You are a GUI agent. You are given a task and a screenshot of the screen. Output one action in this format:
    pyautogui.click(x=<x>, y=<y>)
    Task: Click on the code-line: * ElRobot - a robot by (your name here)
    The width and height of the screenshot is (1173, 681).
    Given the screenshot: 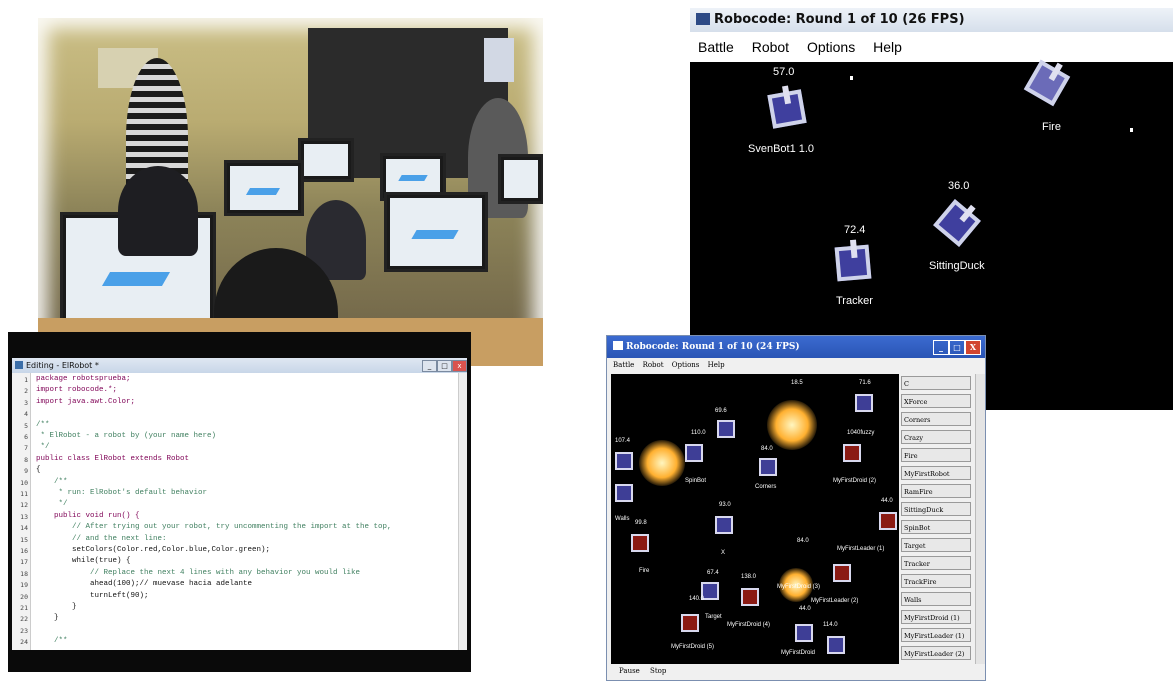 What is the action you would take?
    pyautogui.click(x=126, y=436)
    